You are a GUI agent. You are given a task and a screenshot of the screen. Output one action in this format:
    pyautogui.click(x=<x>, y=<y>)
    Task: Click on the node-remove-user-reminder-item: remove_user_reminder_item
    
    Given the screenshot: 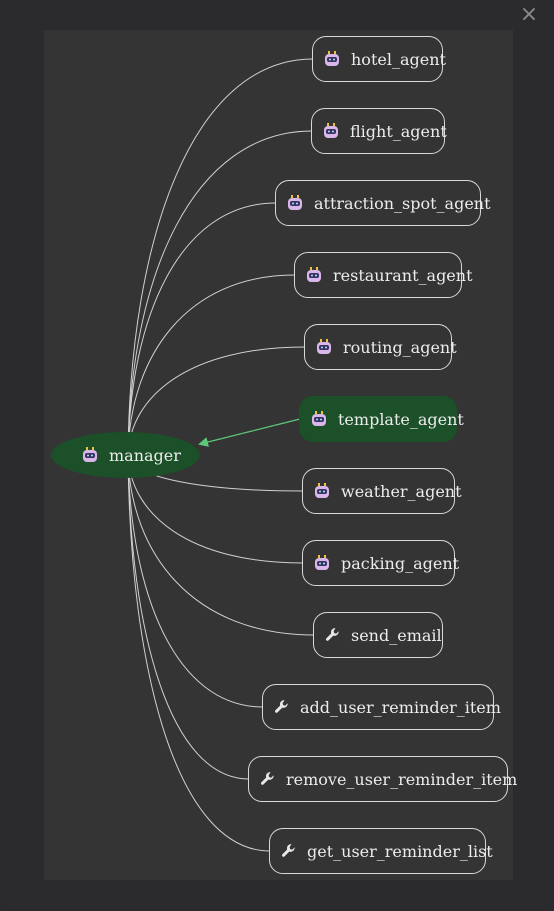 What is the action you would take?
    pyautogui.click(x=382, y=779)
    